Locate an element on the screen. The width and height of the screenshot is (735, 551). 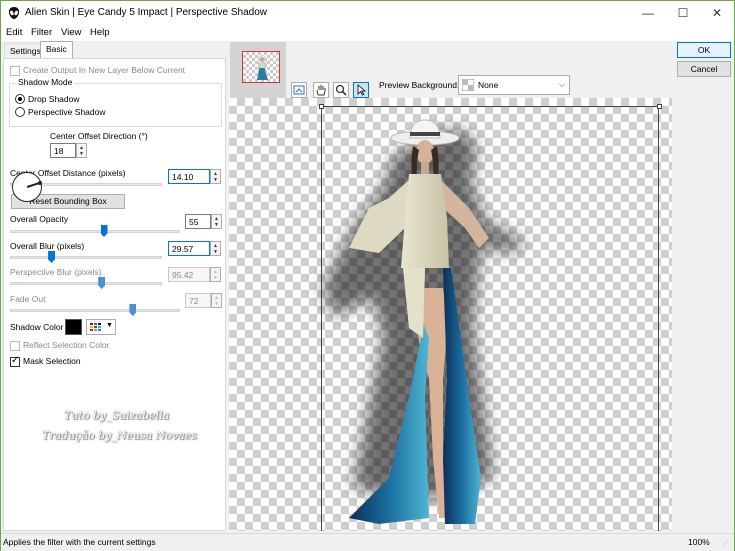
fade-out-label: Fade Out is located at coordinates (28, 299).